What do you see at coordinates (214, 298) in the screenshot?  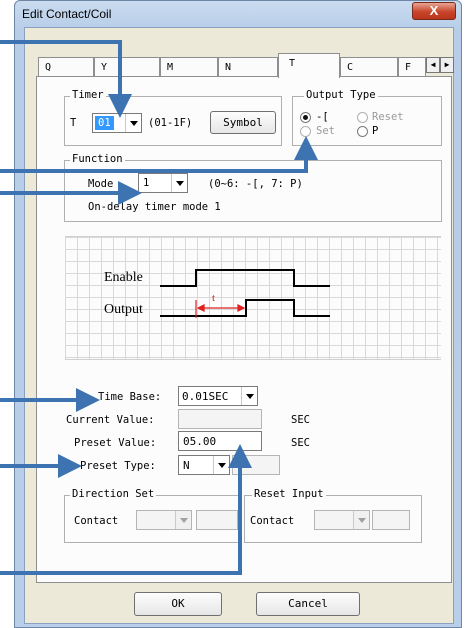 I see `delay-label: t` at bounding box center [214, 298].